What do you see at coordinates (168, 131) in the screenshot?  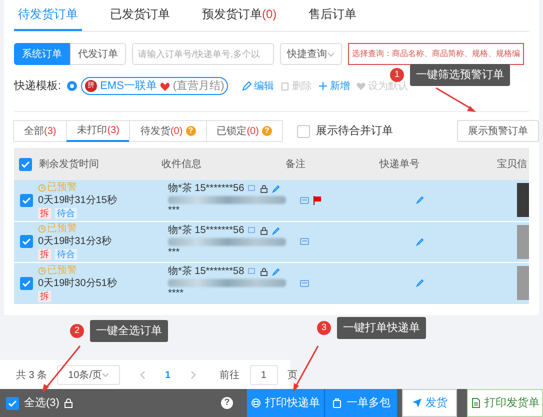 I see `filter-tab: 待发货(0) ?` at bounding box center [168, 131].